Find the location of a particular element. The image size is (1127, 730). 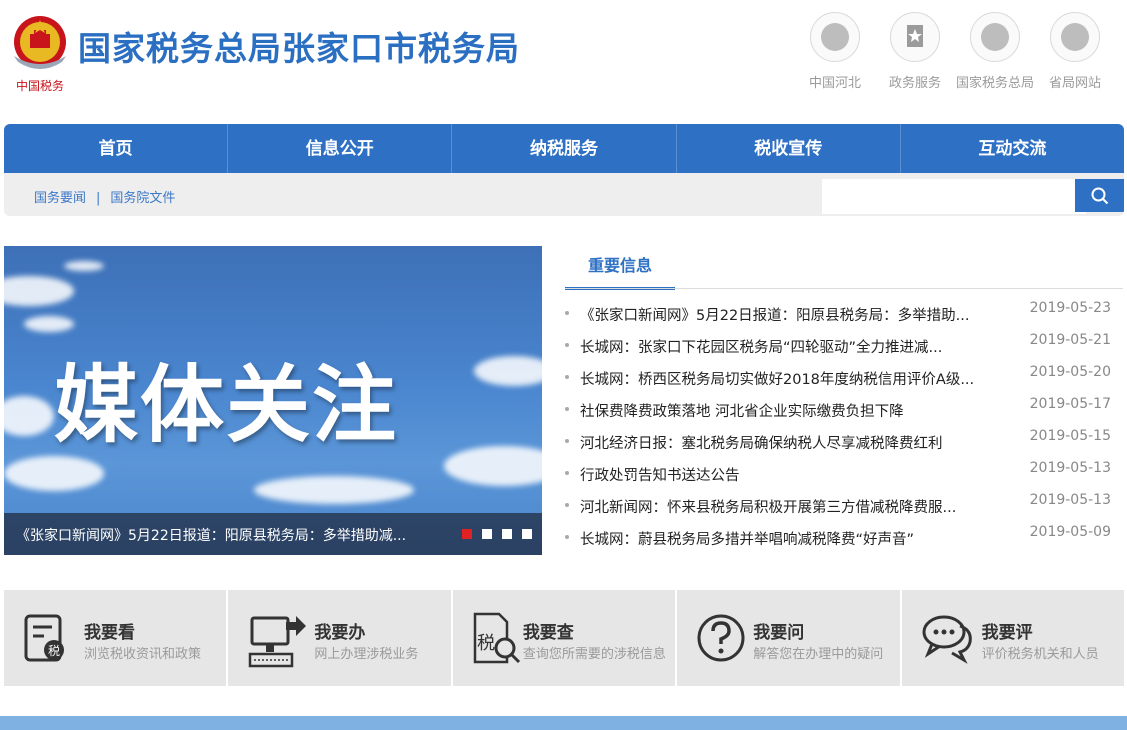

news-title: 长城网：蔚县税务局多措并举唱响减税降费“好声音” is located at coordinates (747, 538).